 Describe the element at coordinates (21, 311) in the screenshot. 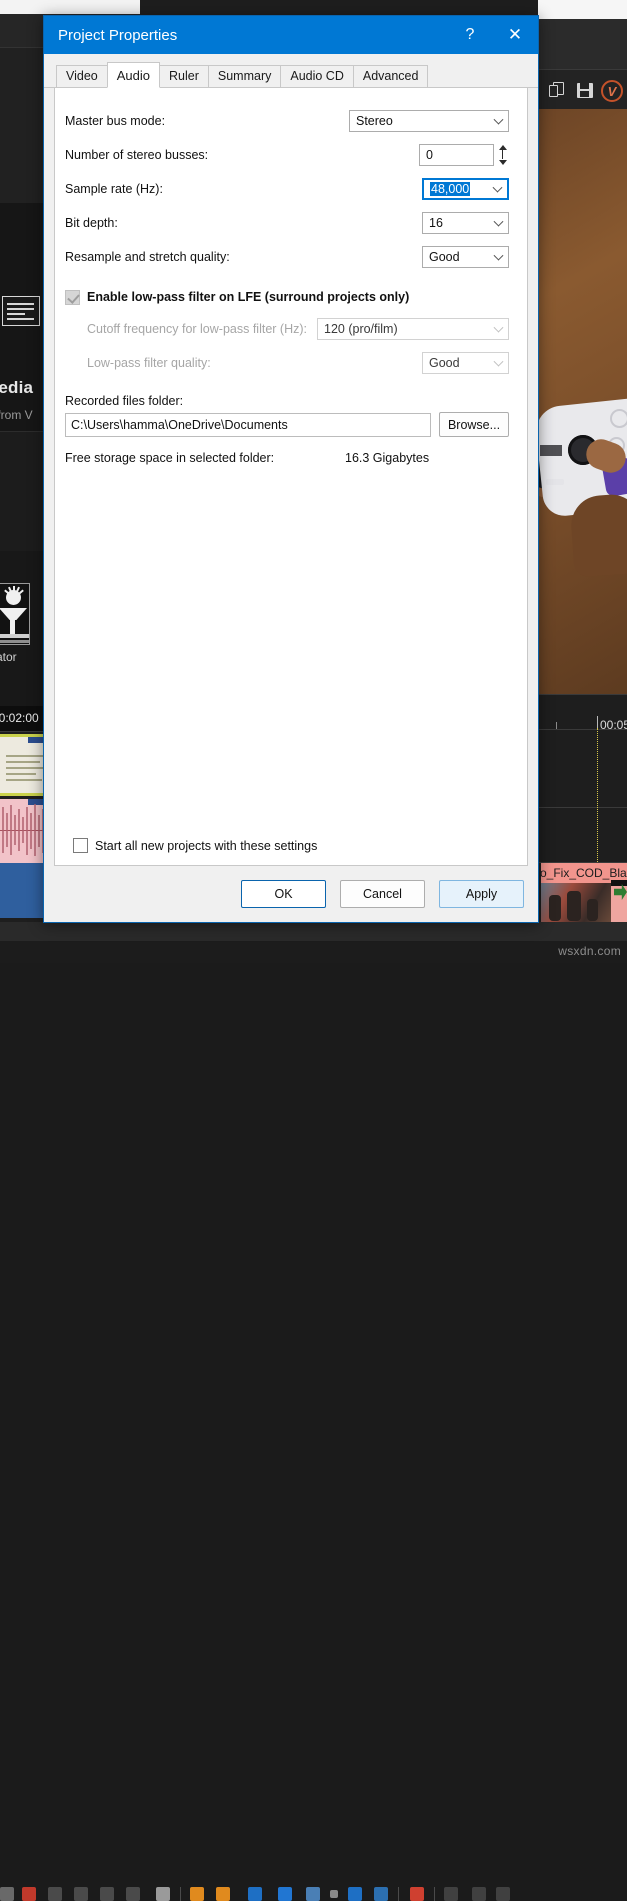

I see `document-icon` at that location.